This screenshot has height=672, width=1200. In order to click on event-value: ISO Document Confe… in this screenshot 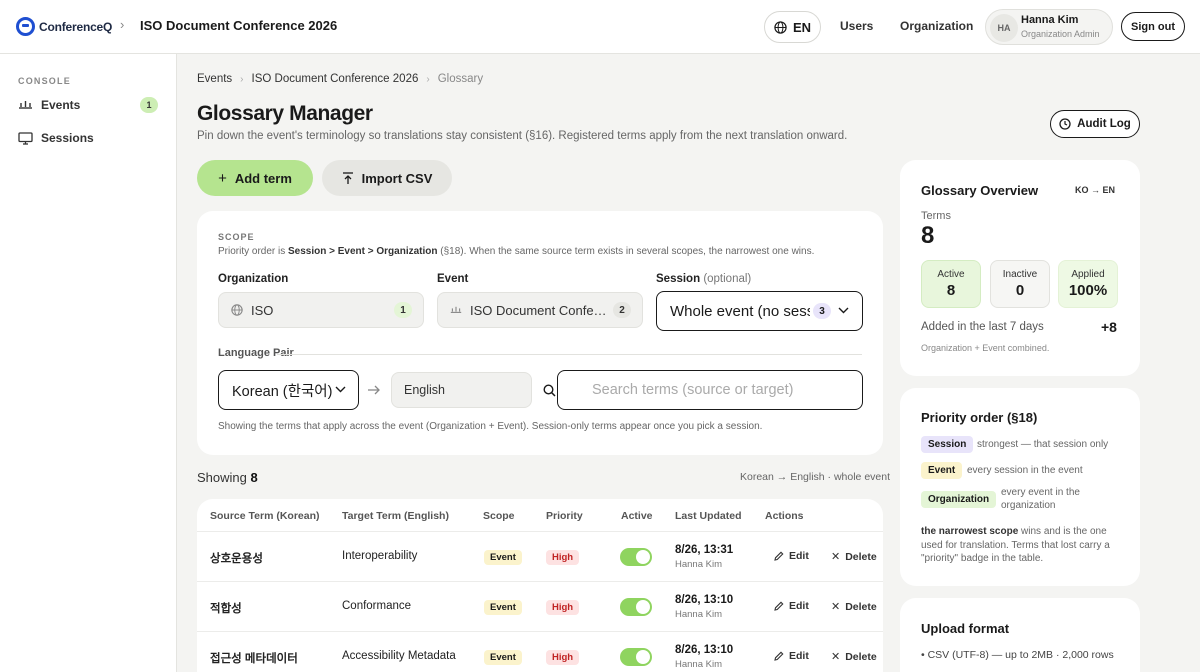, I will do `click(538, 310)`.